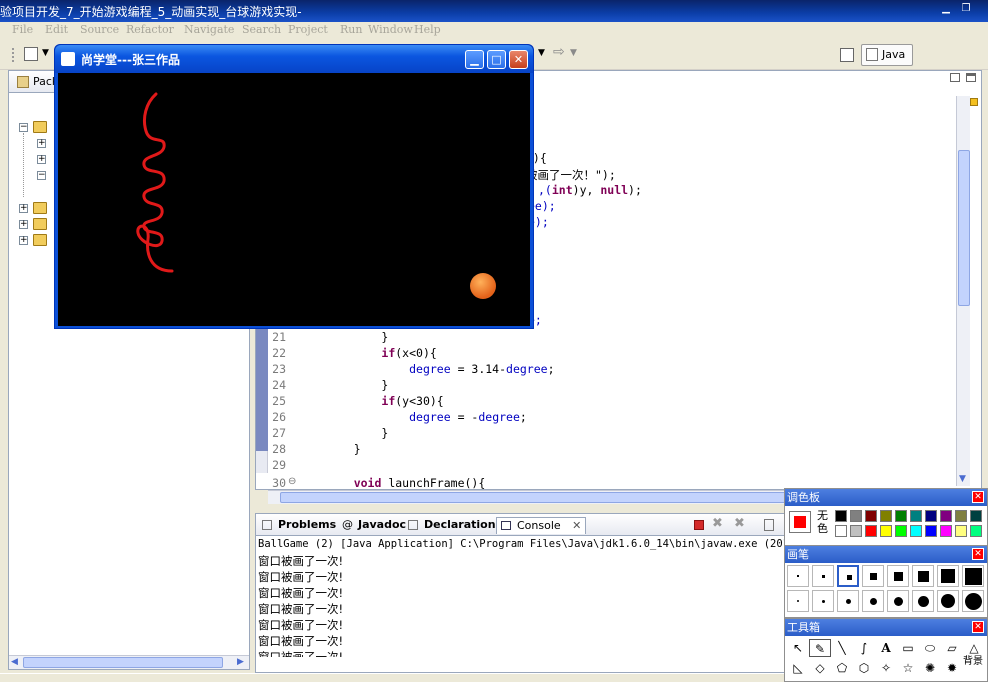 This screenshot has height=682, width=988. Describe the element at coordinates (460, 525) in the screenshot. I see `tab-declaration: Declaration` at that location.